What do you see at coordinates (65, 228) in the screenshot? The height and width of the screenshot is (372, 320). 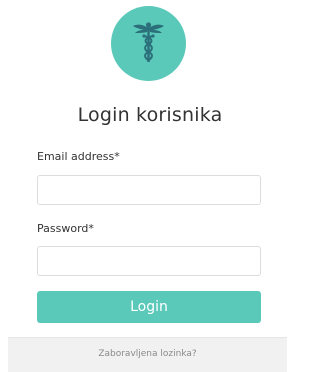 I see `password-label: Password*` at bounding box center [65, 228].